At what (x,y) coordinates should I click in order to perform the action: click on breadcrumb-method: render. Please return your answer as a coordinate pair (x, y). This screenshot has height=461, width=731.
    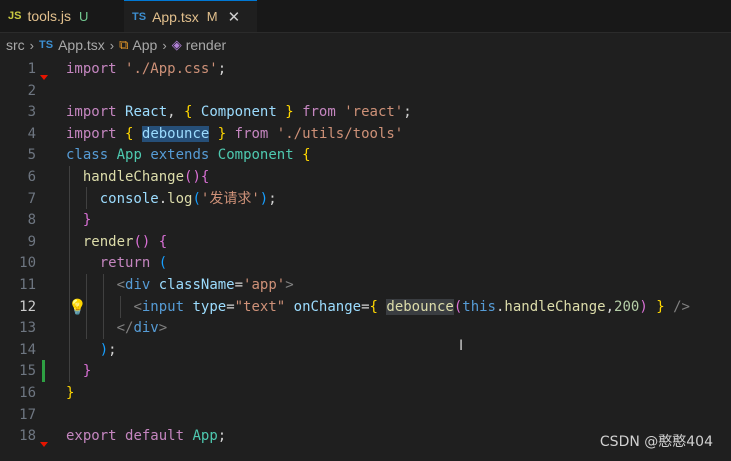
    Looking at the image, I should click on (206, 45).